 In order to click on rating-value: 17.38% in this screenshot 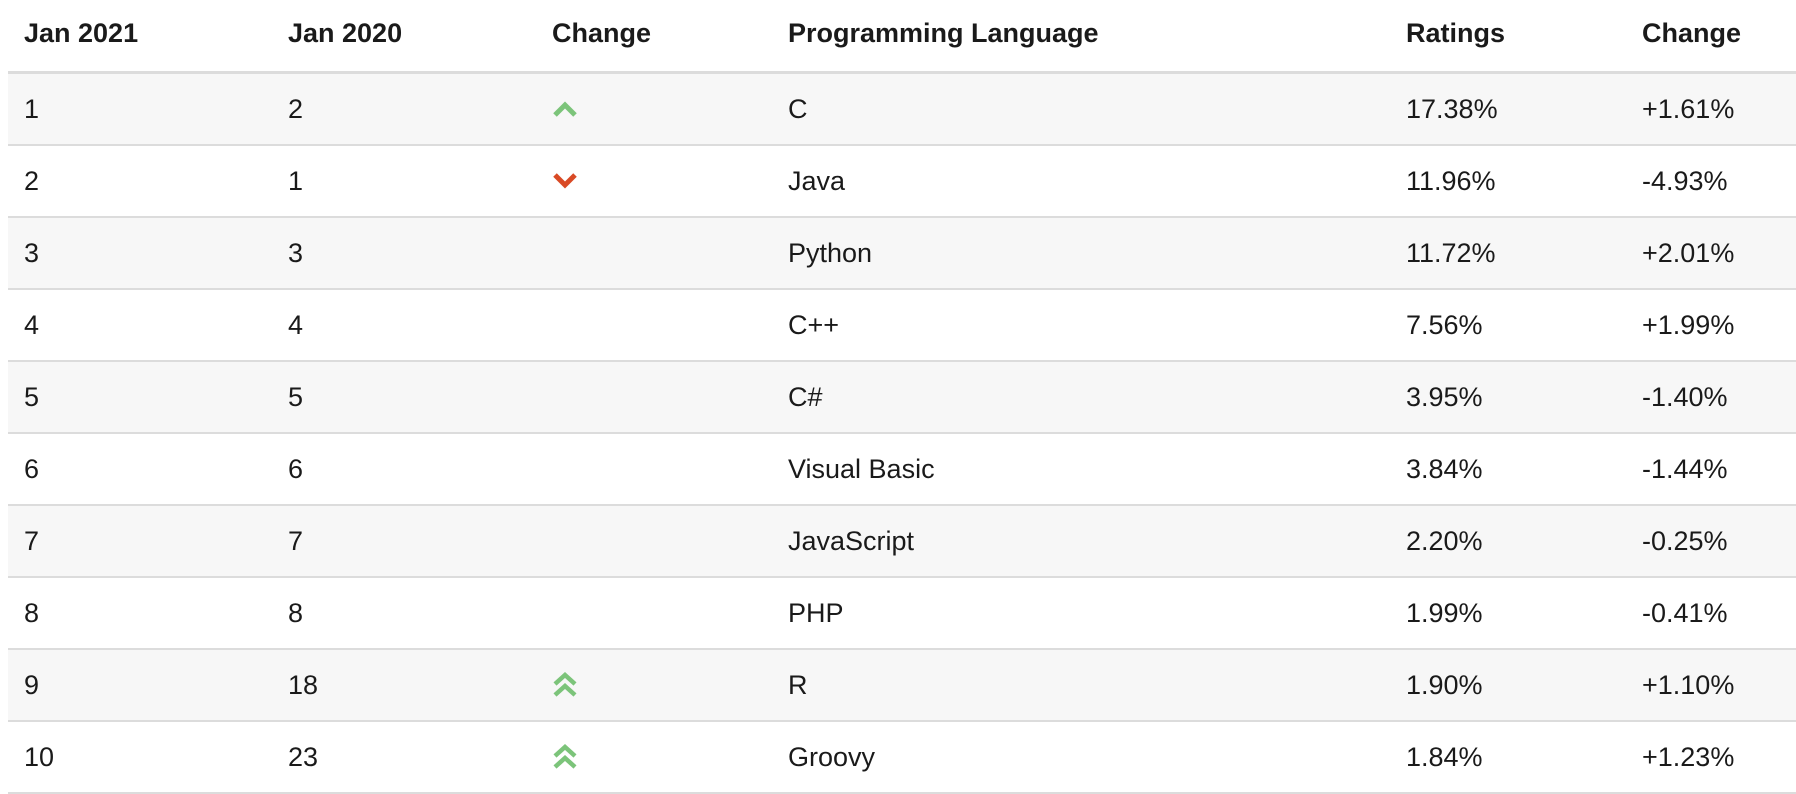, I will do `click(1452, 108)`.